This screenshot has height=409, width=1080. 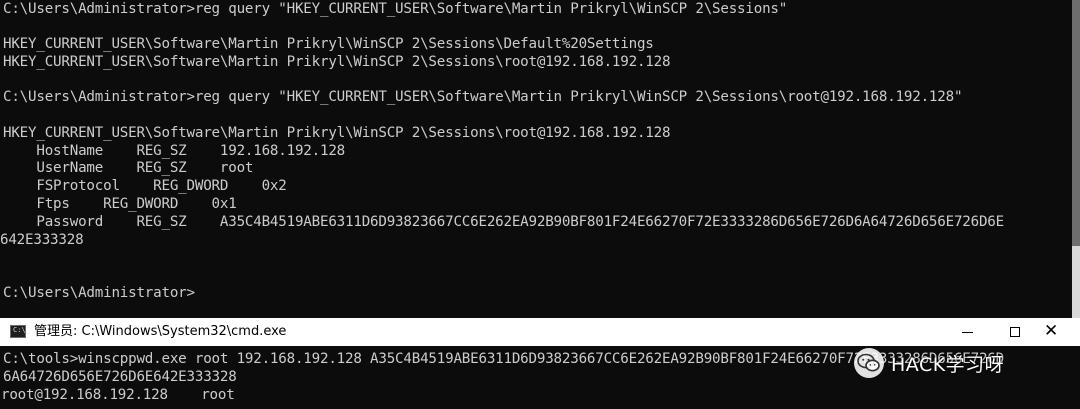 I want to click on close-icon: ✕, so click(x=1051, y=331).